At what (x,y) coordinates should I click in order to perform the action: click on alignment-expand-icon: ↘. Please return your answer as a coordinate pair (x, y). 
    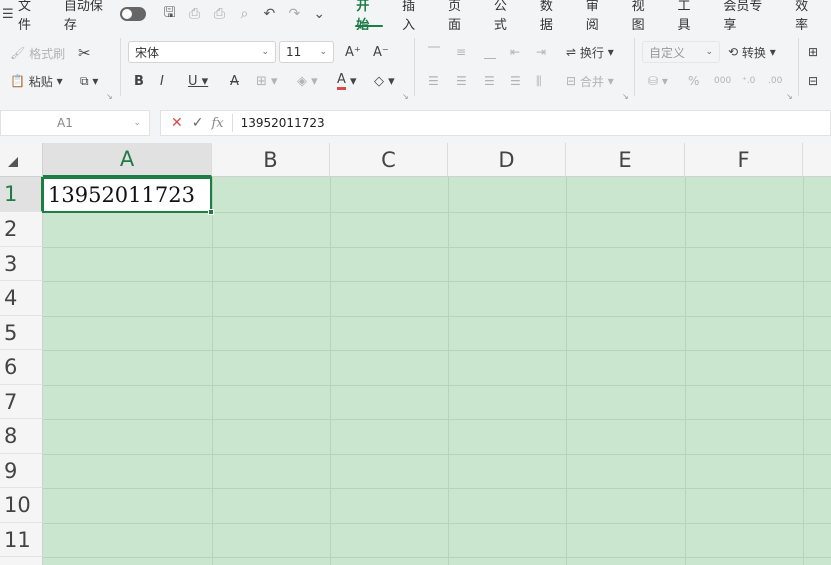
    Looking at the image, I should click on (625, 96).